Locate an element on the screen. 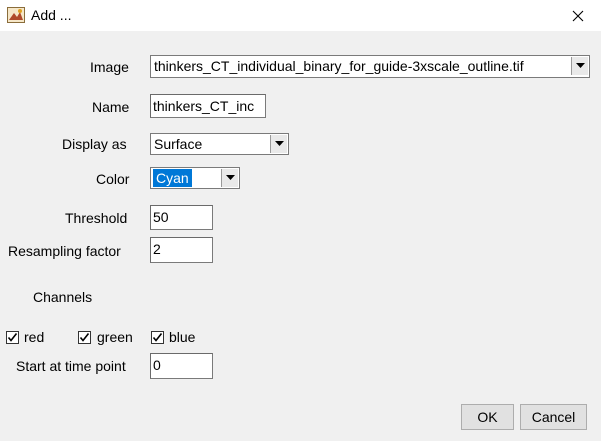  imagej-icon is located at coordinates (16, 15).